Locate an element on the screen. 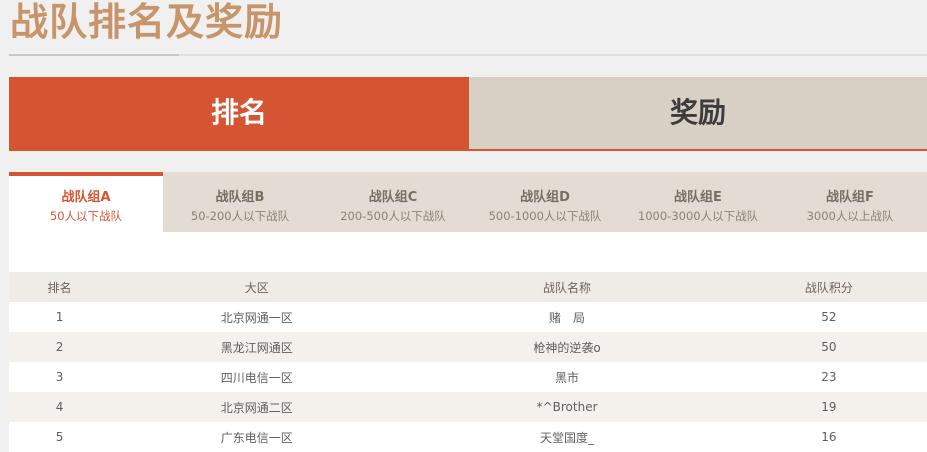  cell-score: 16 is located at coordinates (828, 437).